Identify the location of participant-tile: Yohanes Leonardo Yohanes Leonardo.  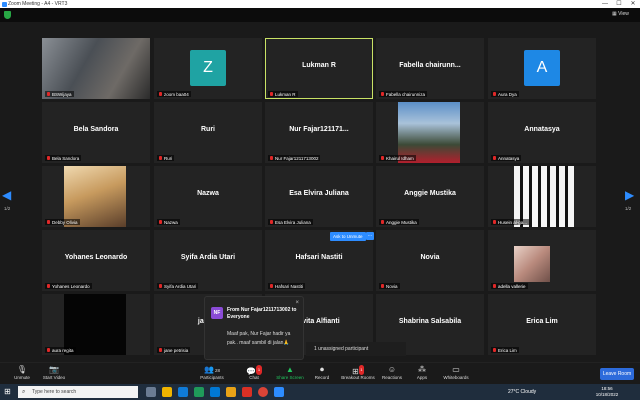
(96, 260).